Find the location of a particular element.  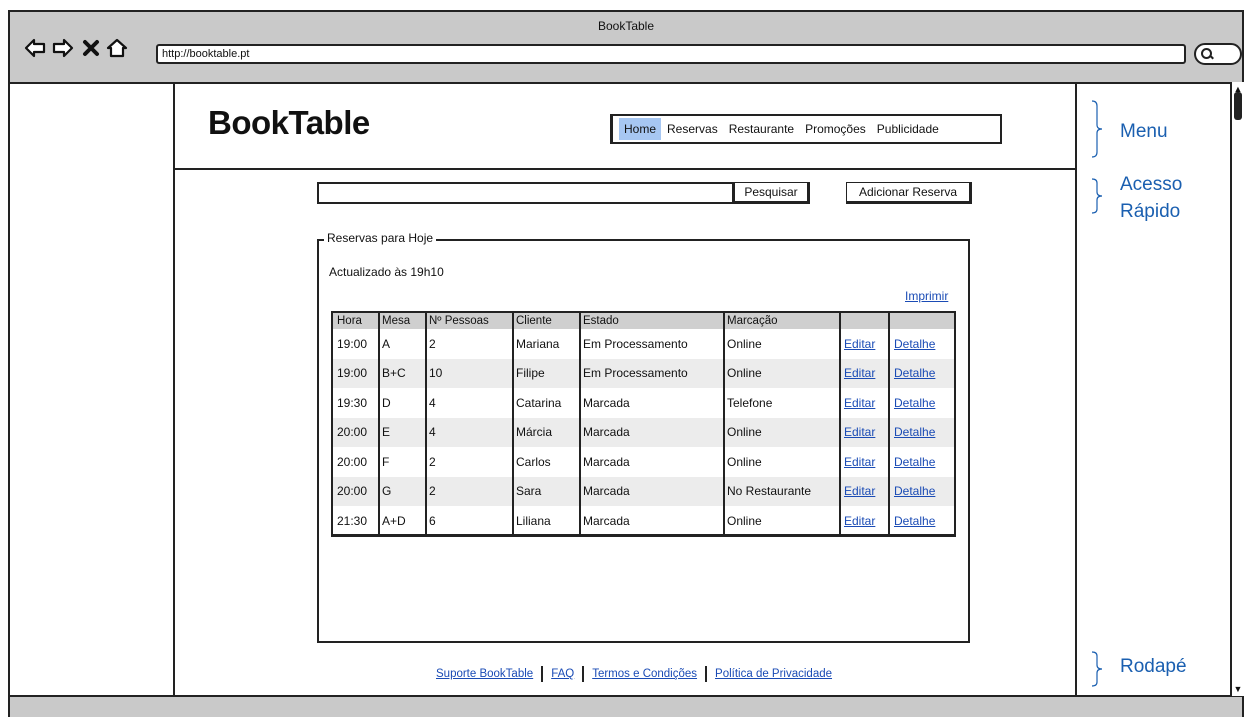

quick-access-brace-icon is located at coordinates (1097, 196).